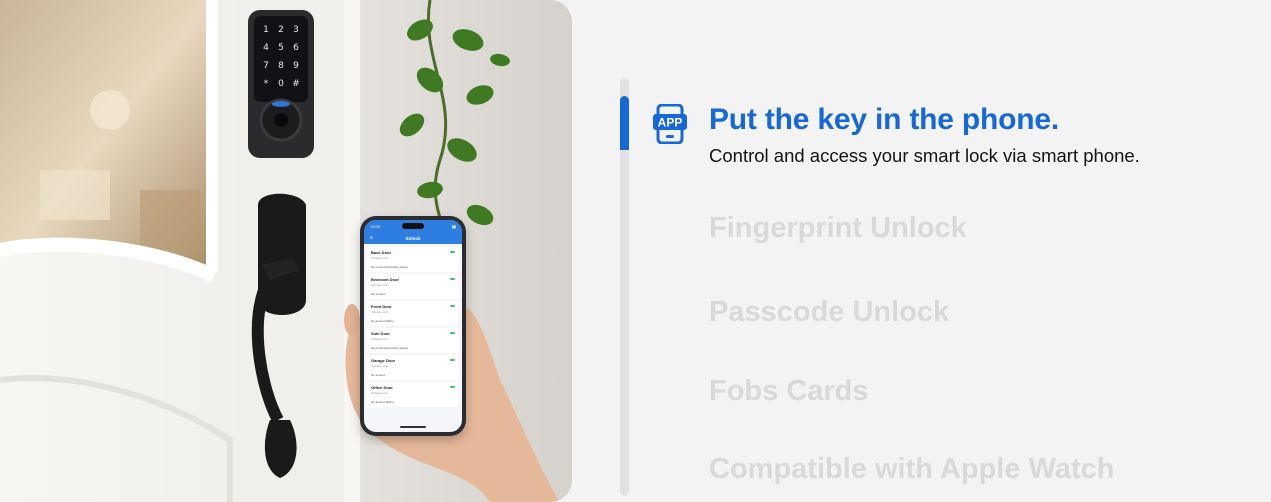  What do you see at coordinates (281, 66) in the screenshot?
I see `keypad-key: 8` at bounding box center [281, 66].